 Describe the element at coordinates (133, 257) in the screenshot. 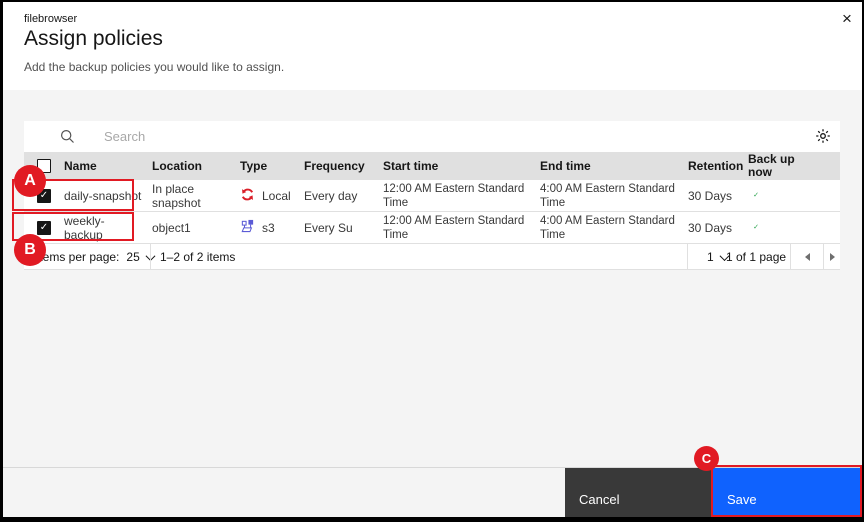

I see `items-per-page-value: 25` at that location.